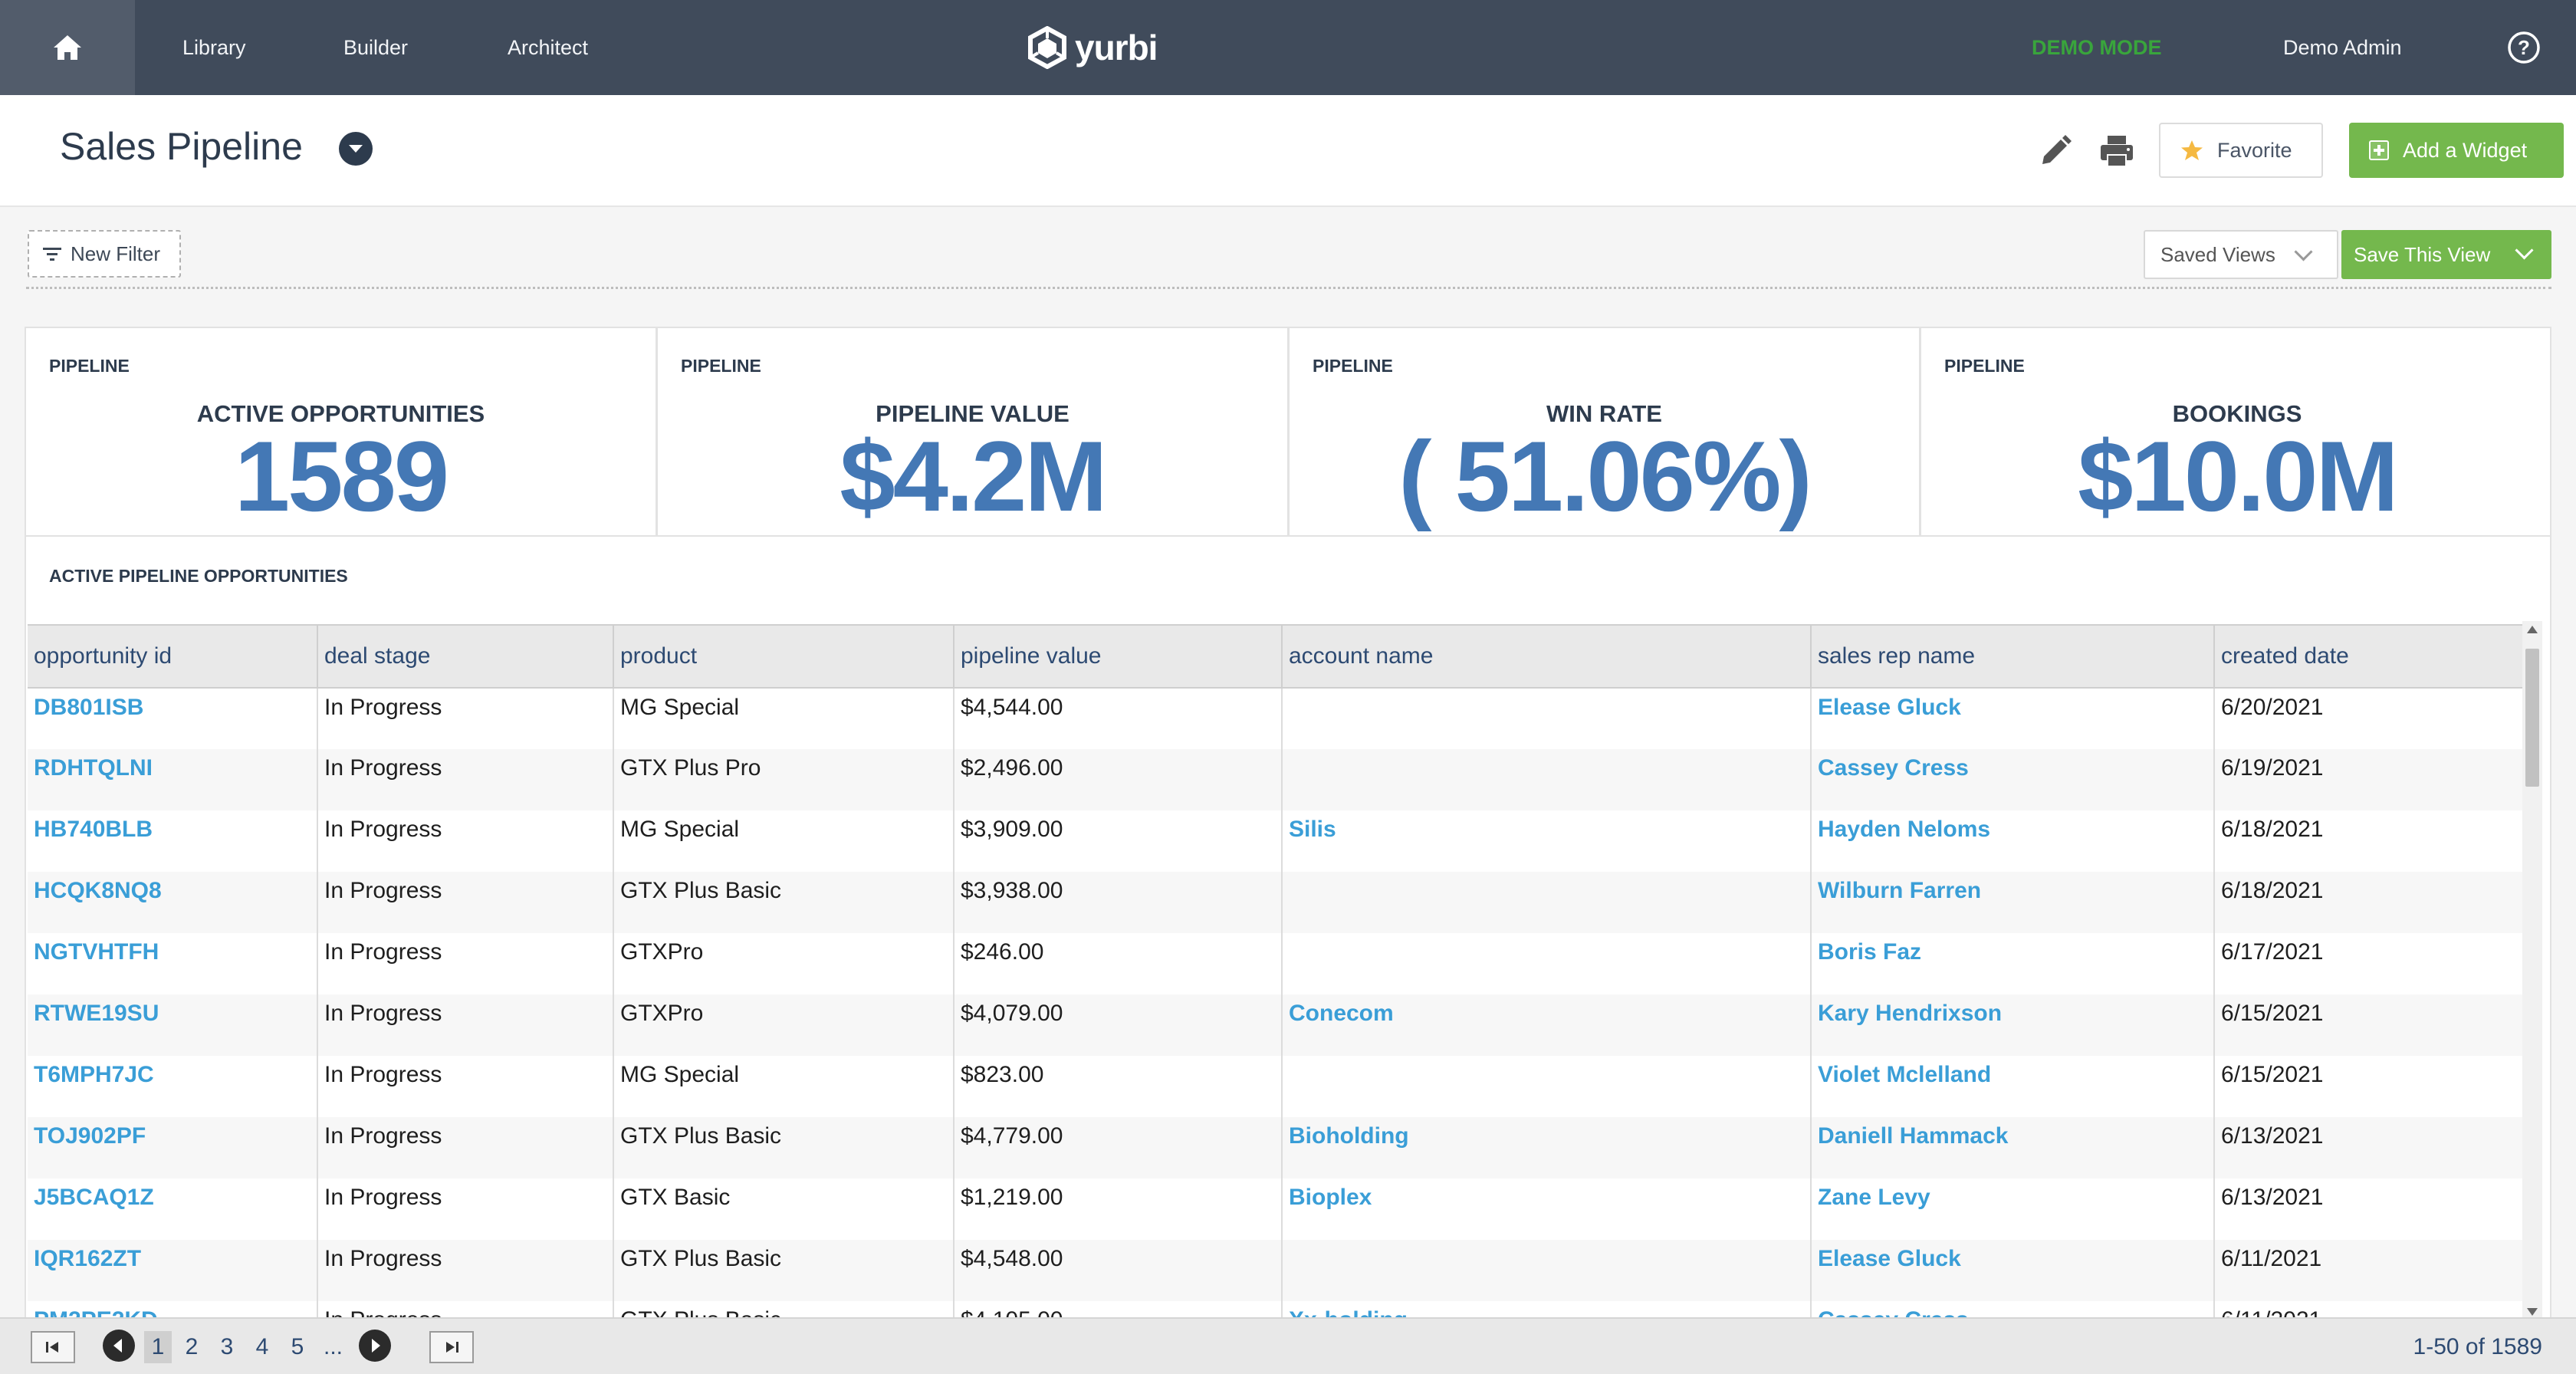 The width and height of the screenshot is (2576, 1374). What do you see at coordinates (1547, 1147) in the screenshot?
I see `account-name-cell: Bioholding` at bounding box center [1547, 1147].